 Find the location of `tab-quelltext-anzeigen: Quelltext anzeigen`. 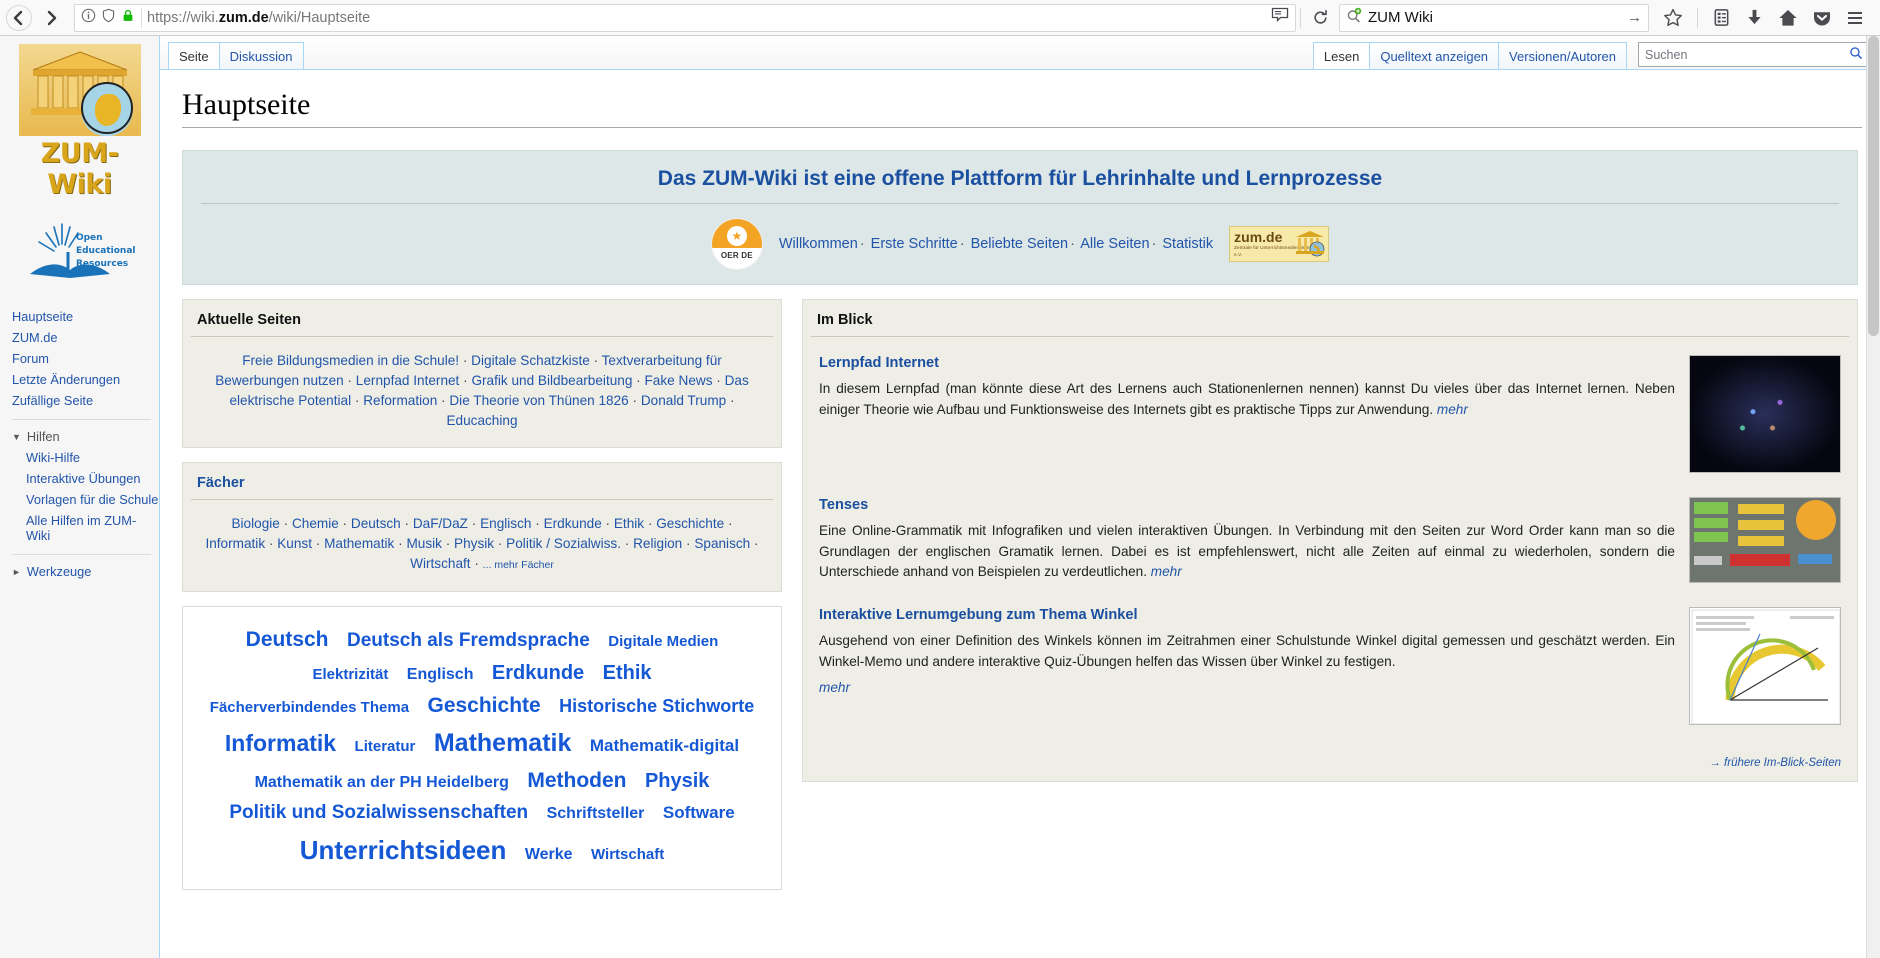

tab-quelltext-anzeigen: Quelltext anzeigen is located at coordinates (1434, 55).